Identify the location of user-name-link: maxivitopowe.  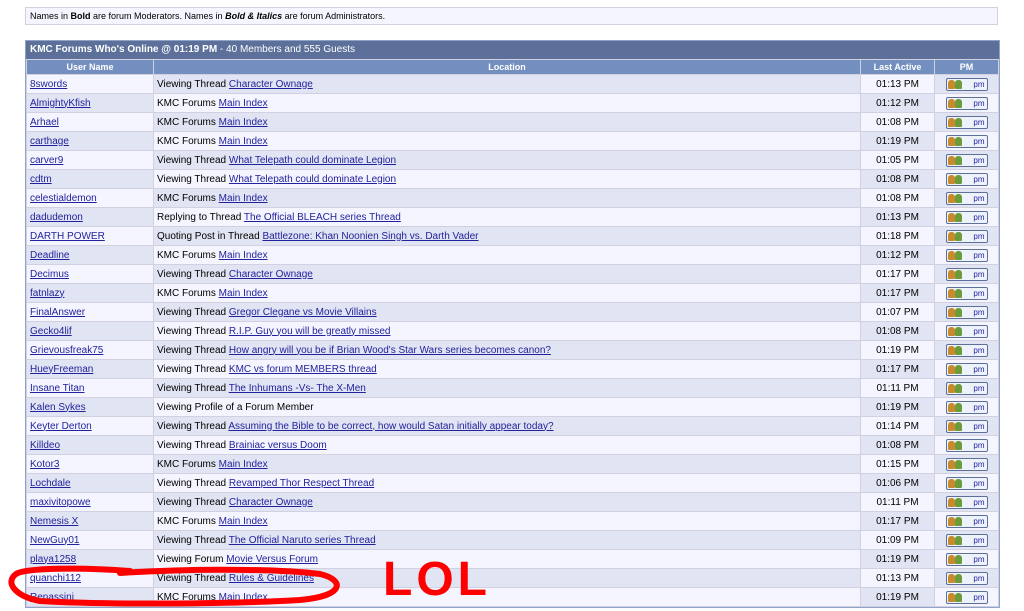
(60, 502).